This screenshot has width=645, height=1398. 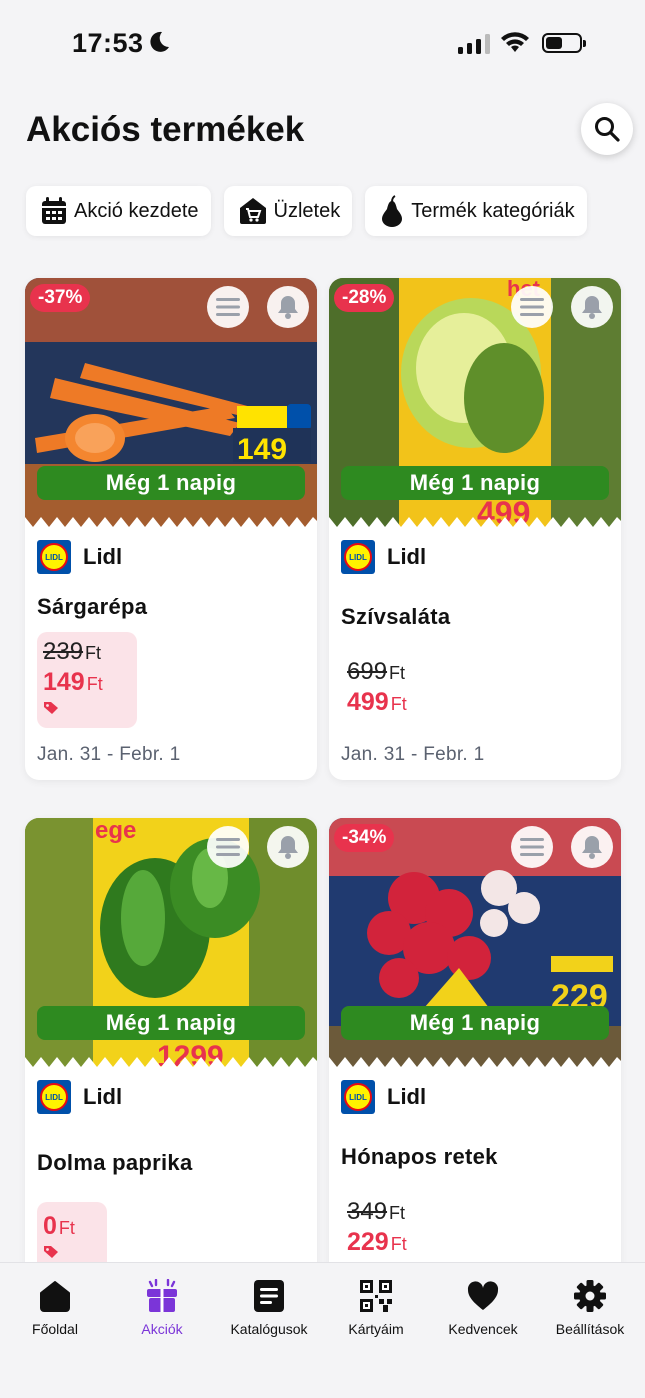 I want to click on tab-label: Beállítások, so click(x=590, y=1329).